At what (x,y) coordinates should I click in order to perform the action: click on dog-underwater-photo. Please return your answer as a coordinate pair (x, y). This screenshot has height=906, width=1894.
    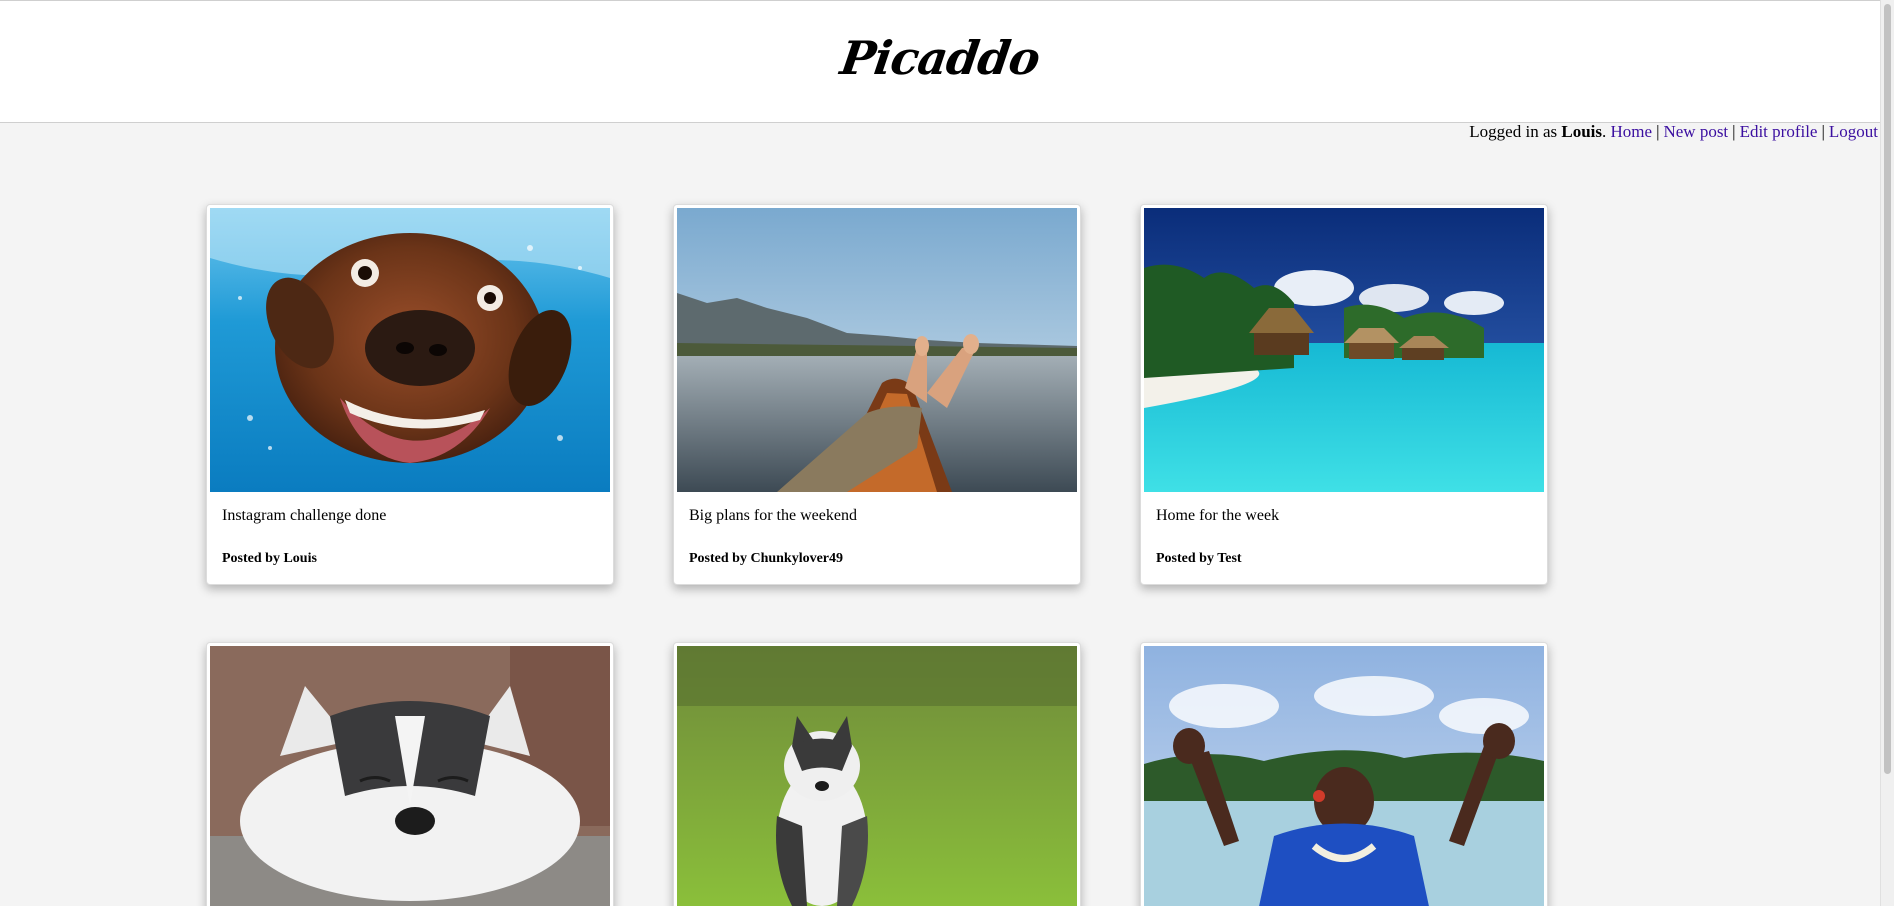
    Looking at the image, I should click on (410, 350).